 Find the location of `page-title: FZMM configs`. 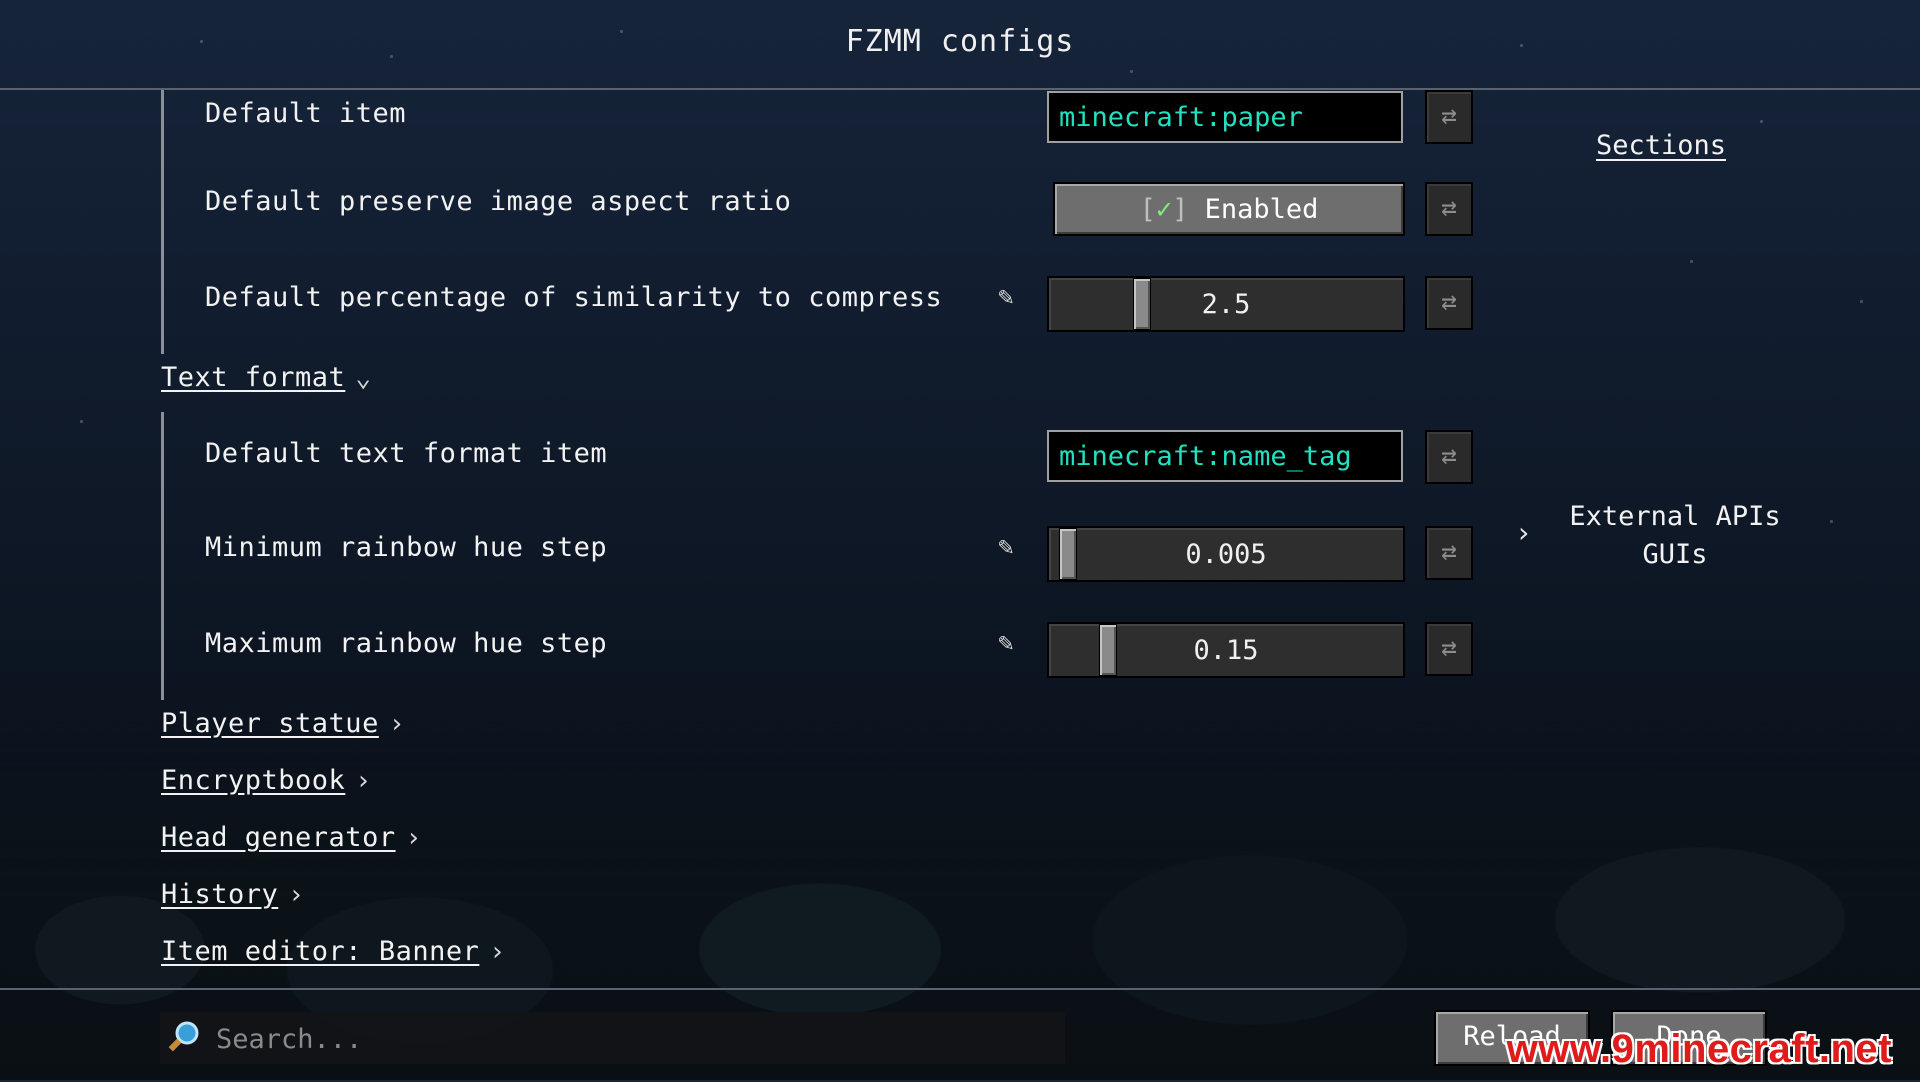

page-title: FZMM configs is located at coordinates (960, 41).